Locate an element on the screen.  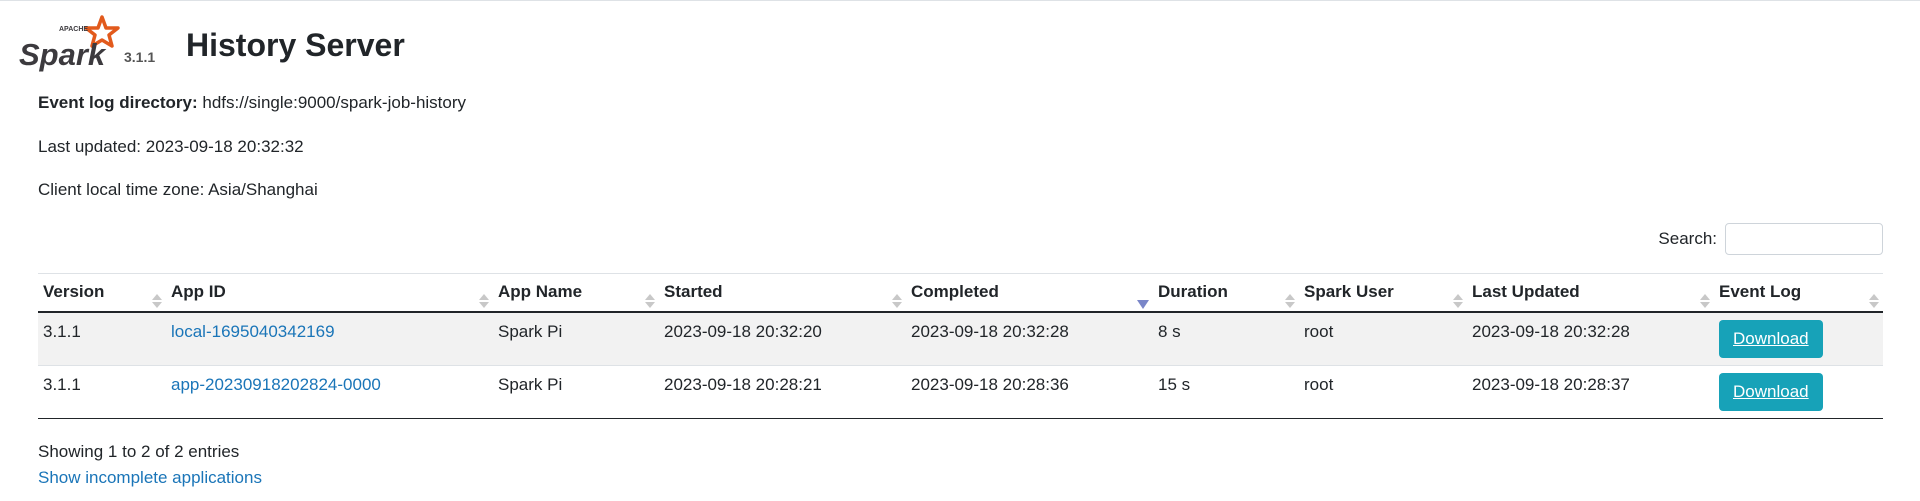
search-label: Search: is located at coordinates (1687, 238).